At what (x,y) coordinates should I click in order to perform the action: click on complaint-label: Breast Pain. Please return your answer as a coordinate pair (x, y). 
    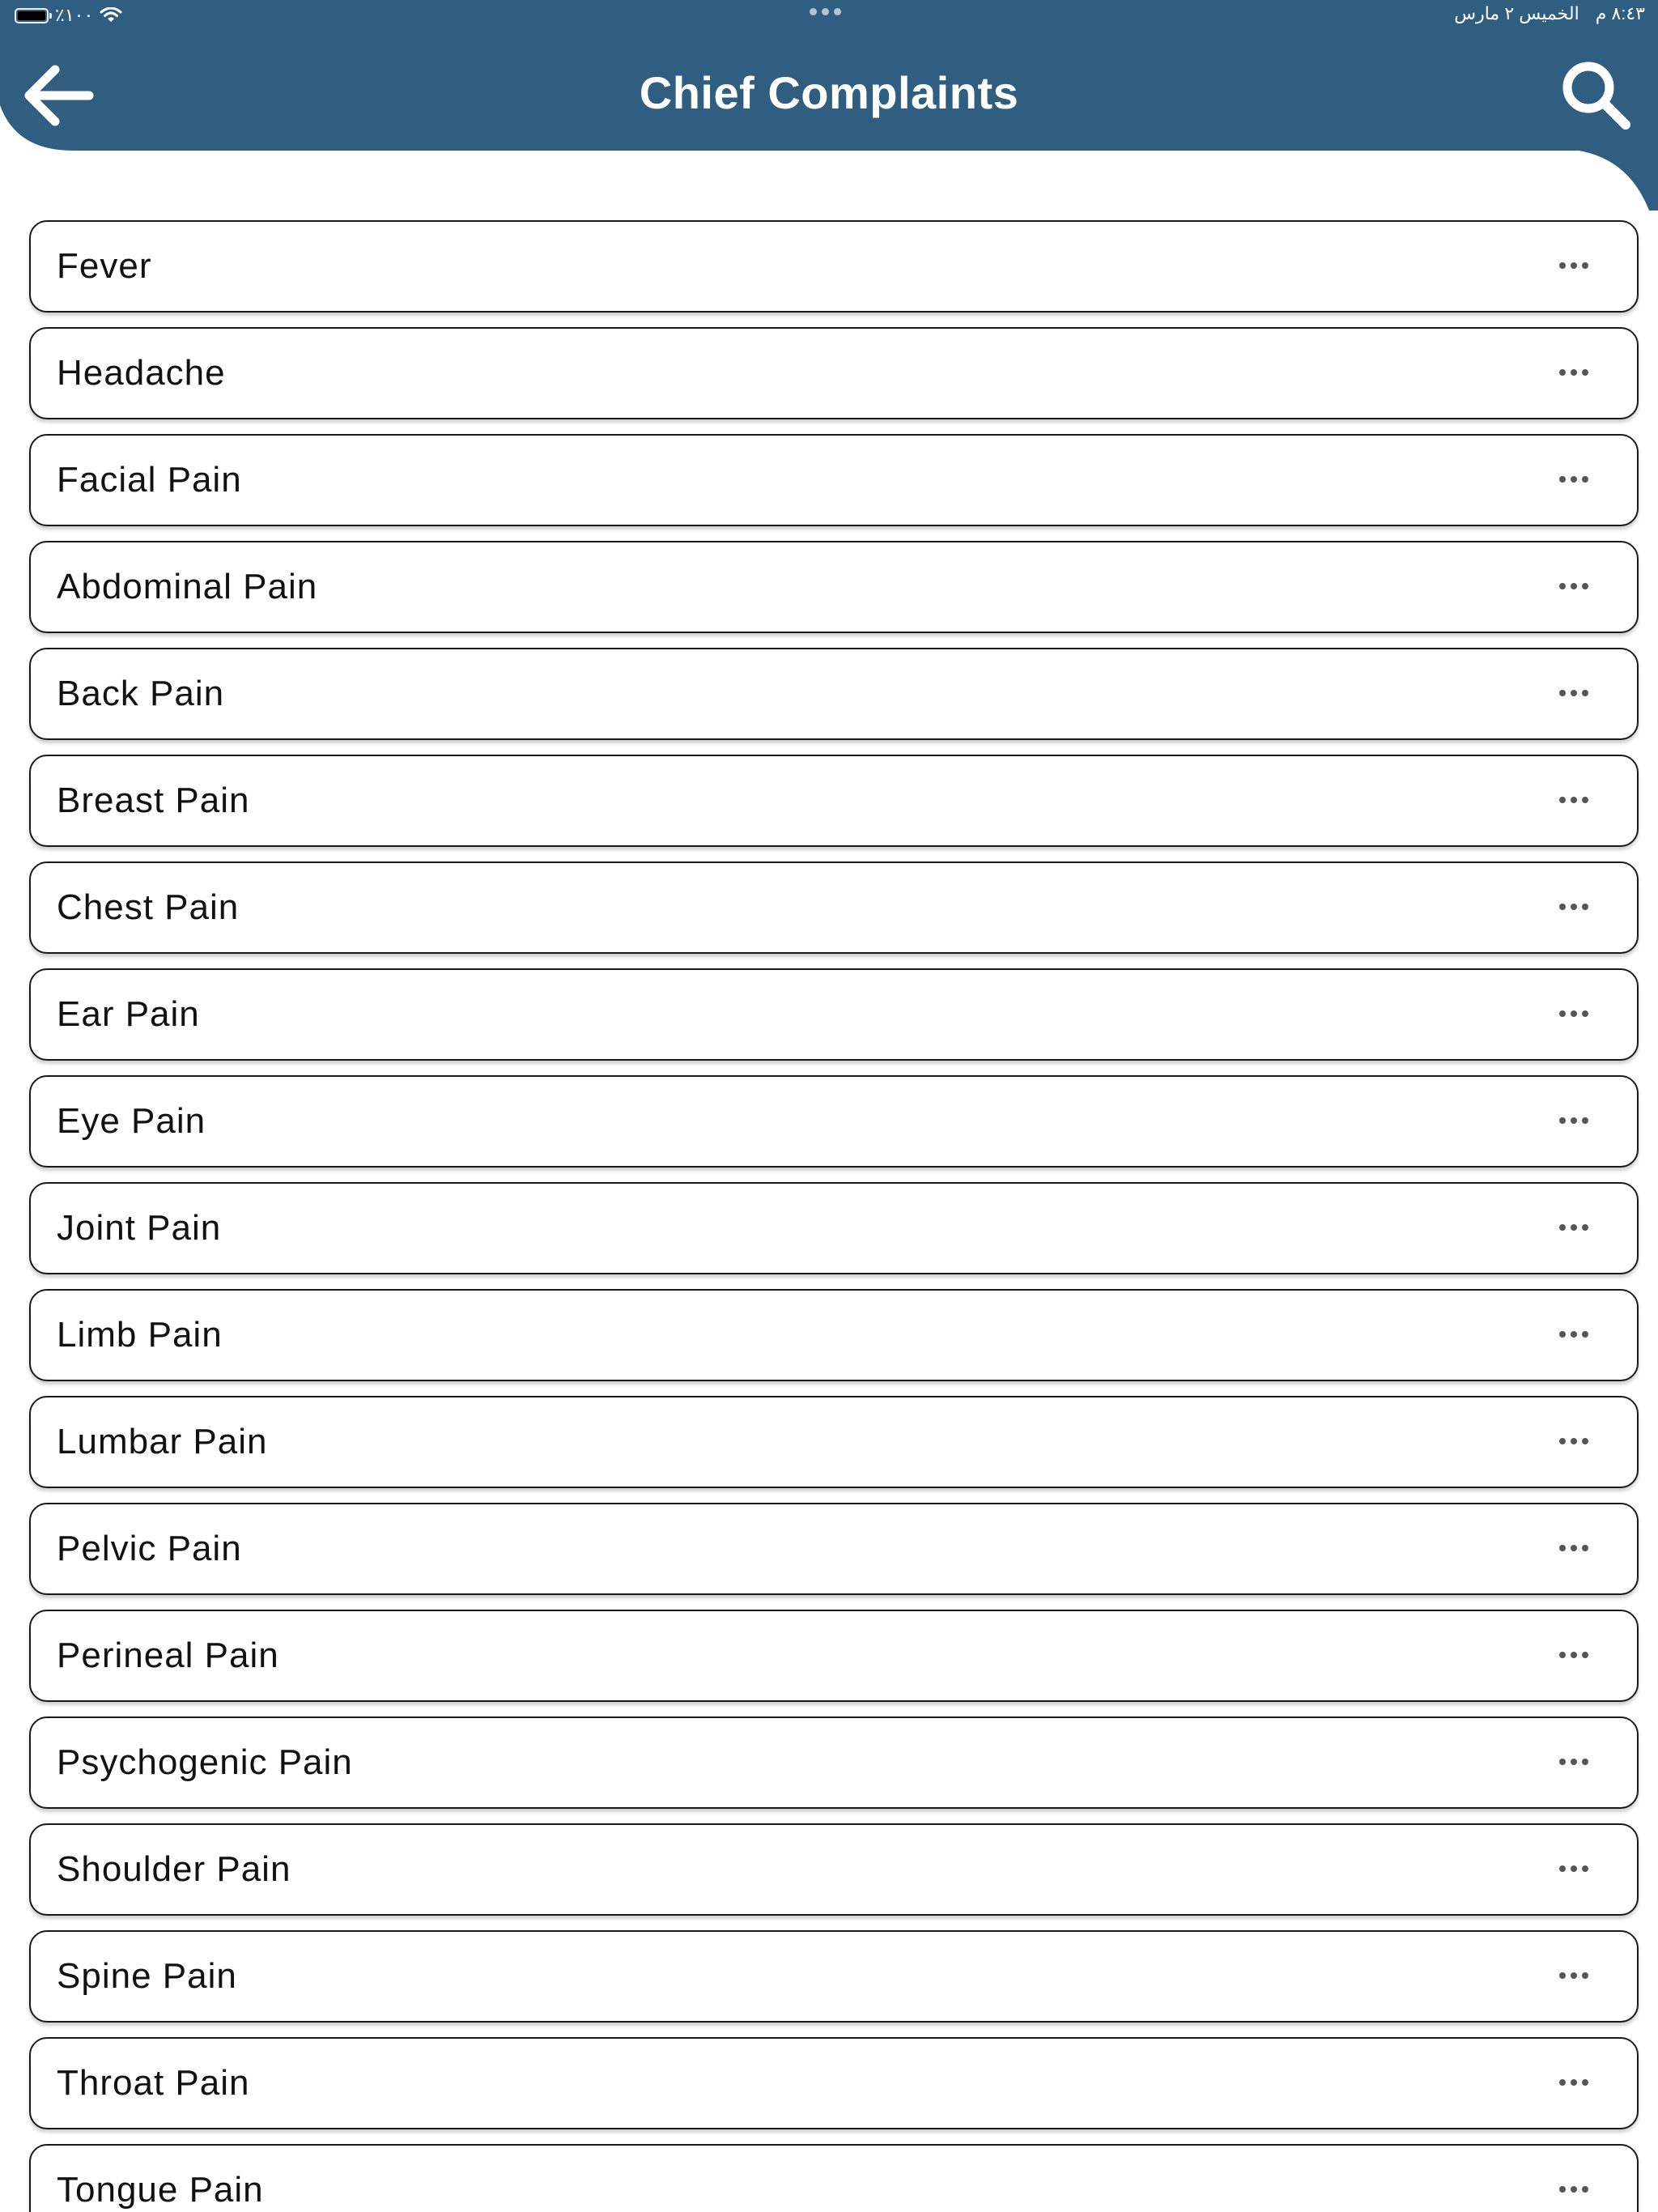
    Looking at the image, I should click on (153, 800).